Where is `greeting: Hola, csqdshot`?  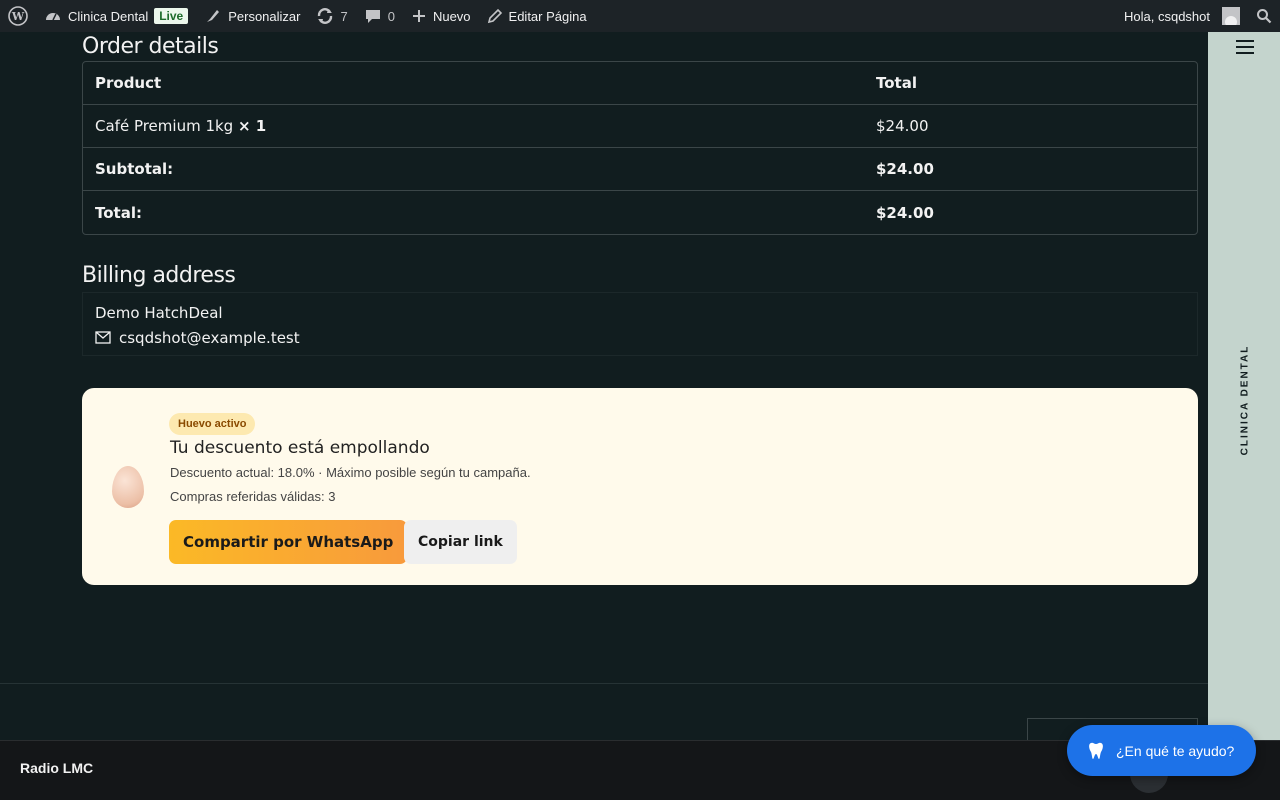 greeting: Hola, csqdshot is located at coordinates (1167, 16).